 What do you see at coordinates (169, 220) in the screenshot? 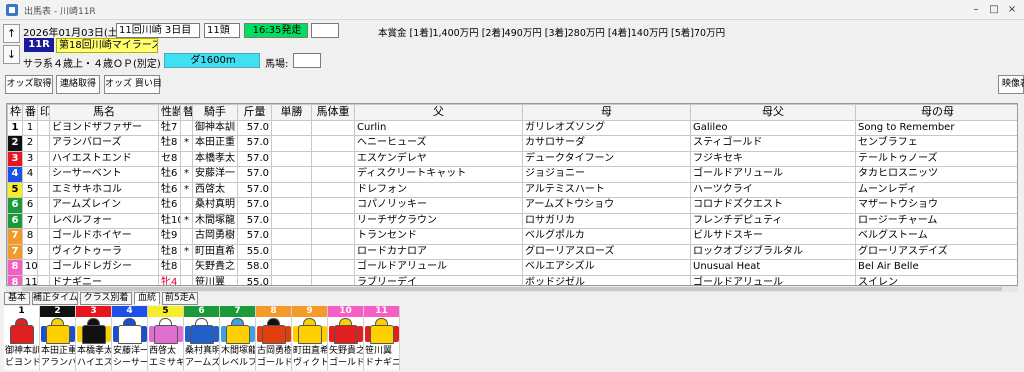
I see `sex-age-cell: 牡10` at bounding box center [169, 220].